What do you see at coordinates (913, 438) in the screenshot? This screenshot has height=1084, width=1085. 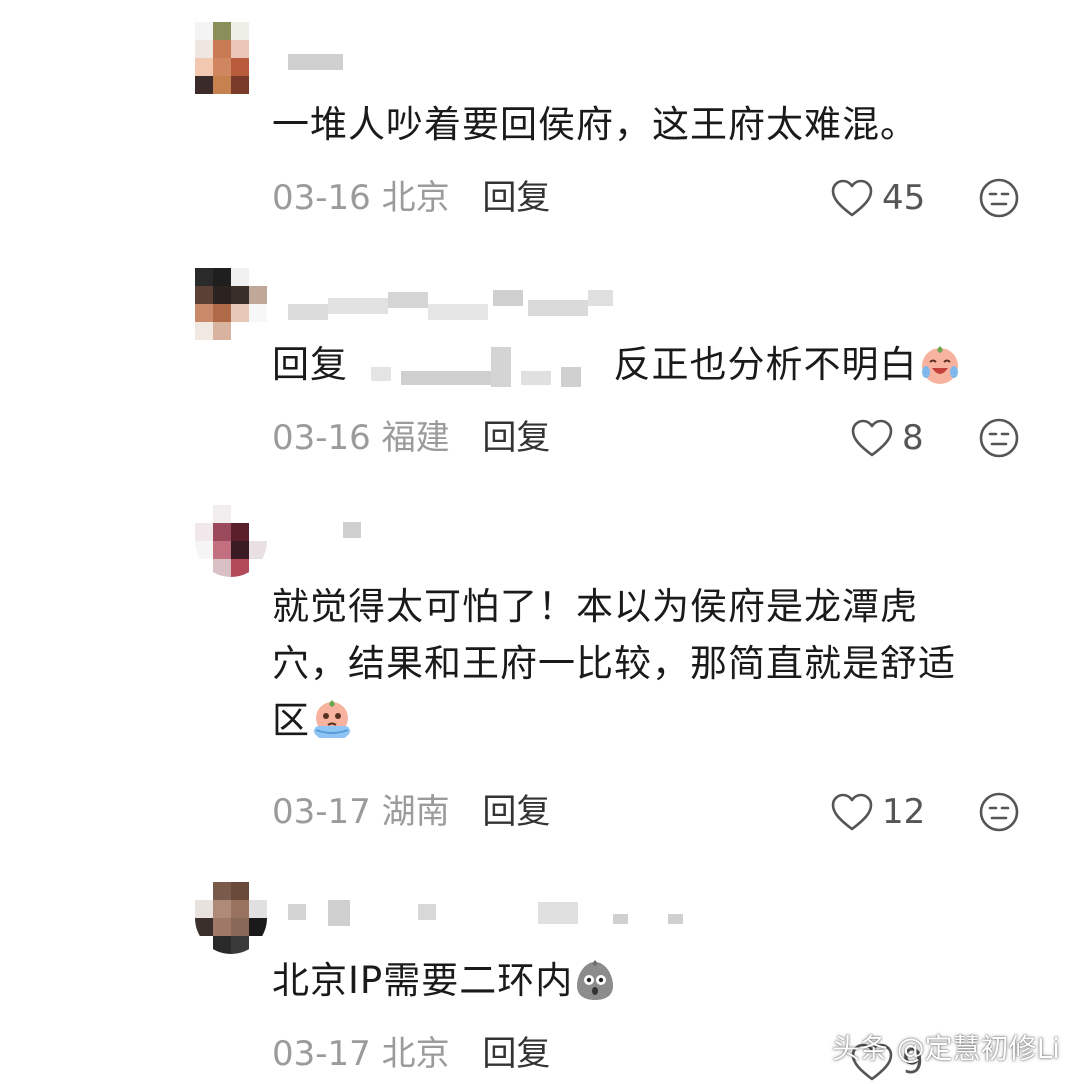 I see `like-count: 8` at bounding box center [913, 438].